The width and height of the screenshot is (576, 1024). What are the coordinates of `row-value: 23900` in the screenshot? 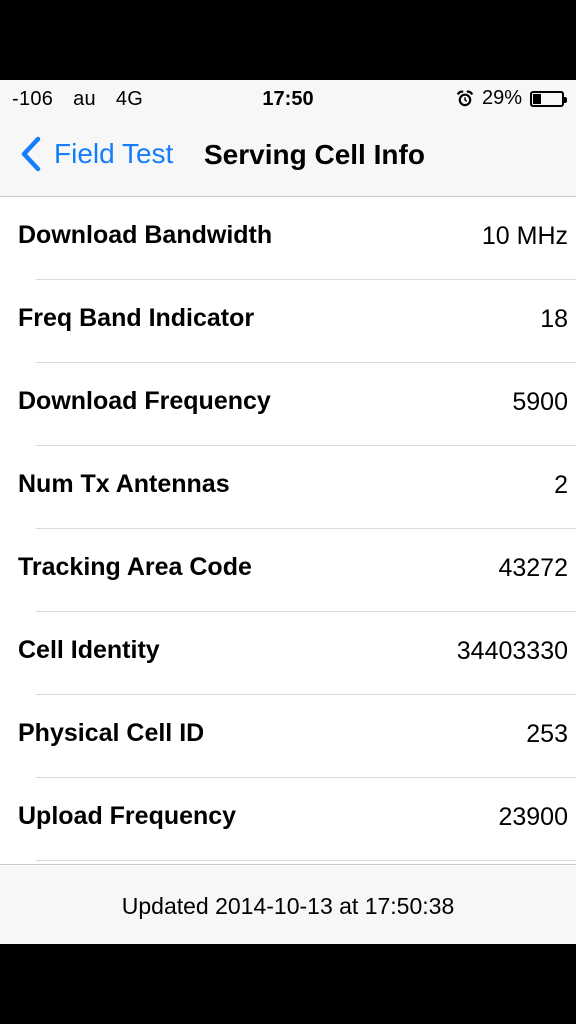 It's located at (533, 817).